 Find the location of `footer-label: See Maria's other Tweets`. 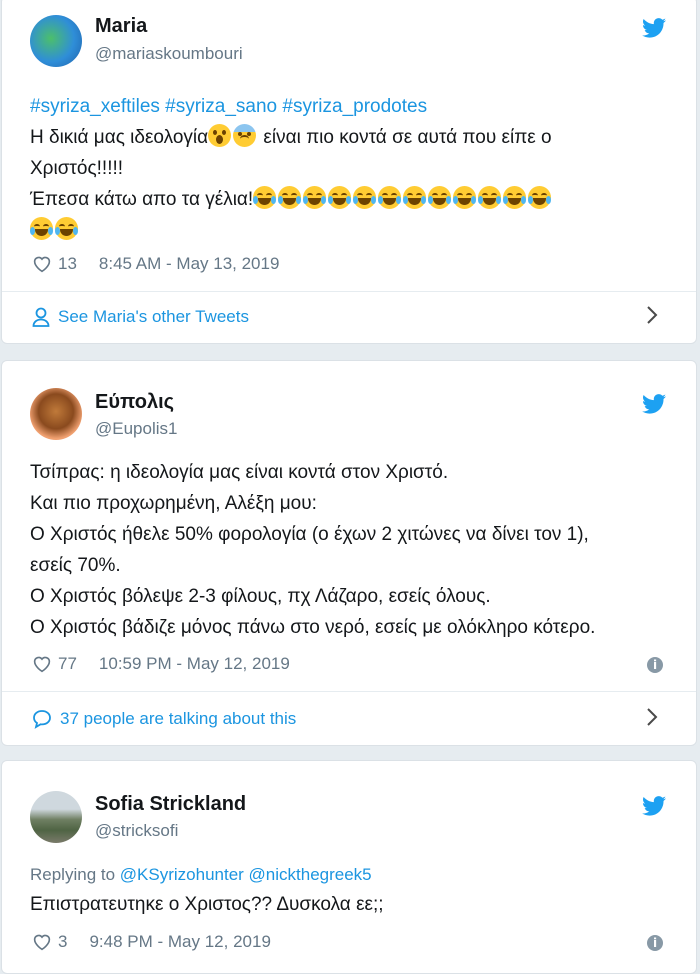

footer-label: See Maria's other Tweets is located at coordinates (153, 316).